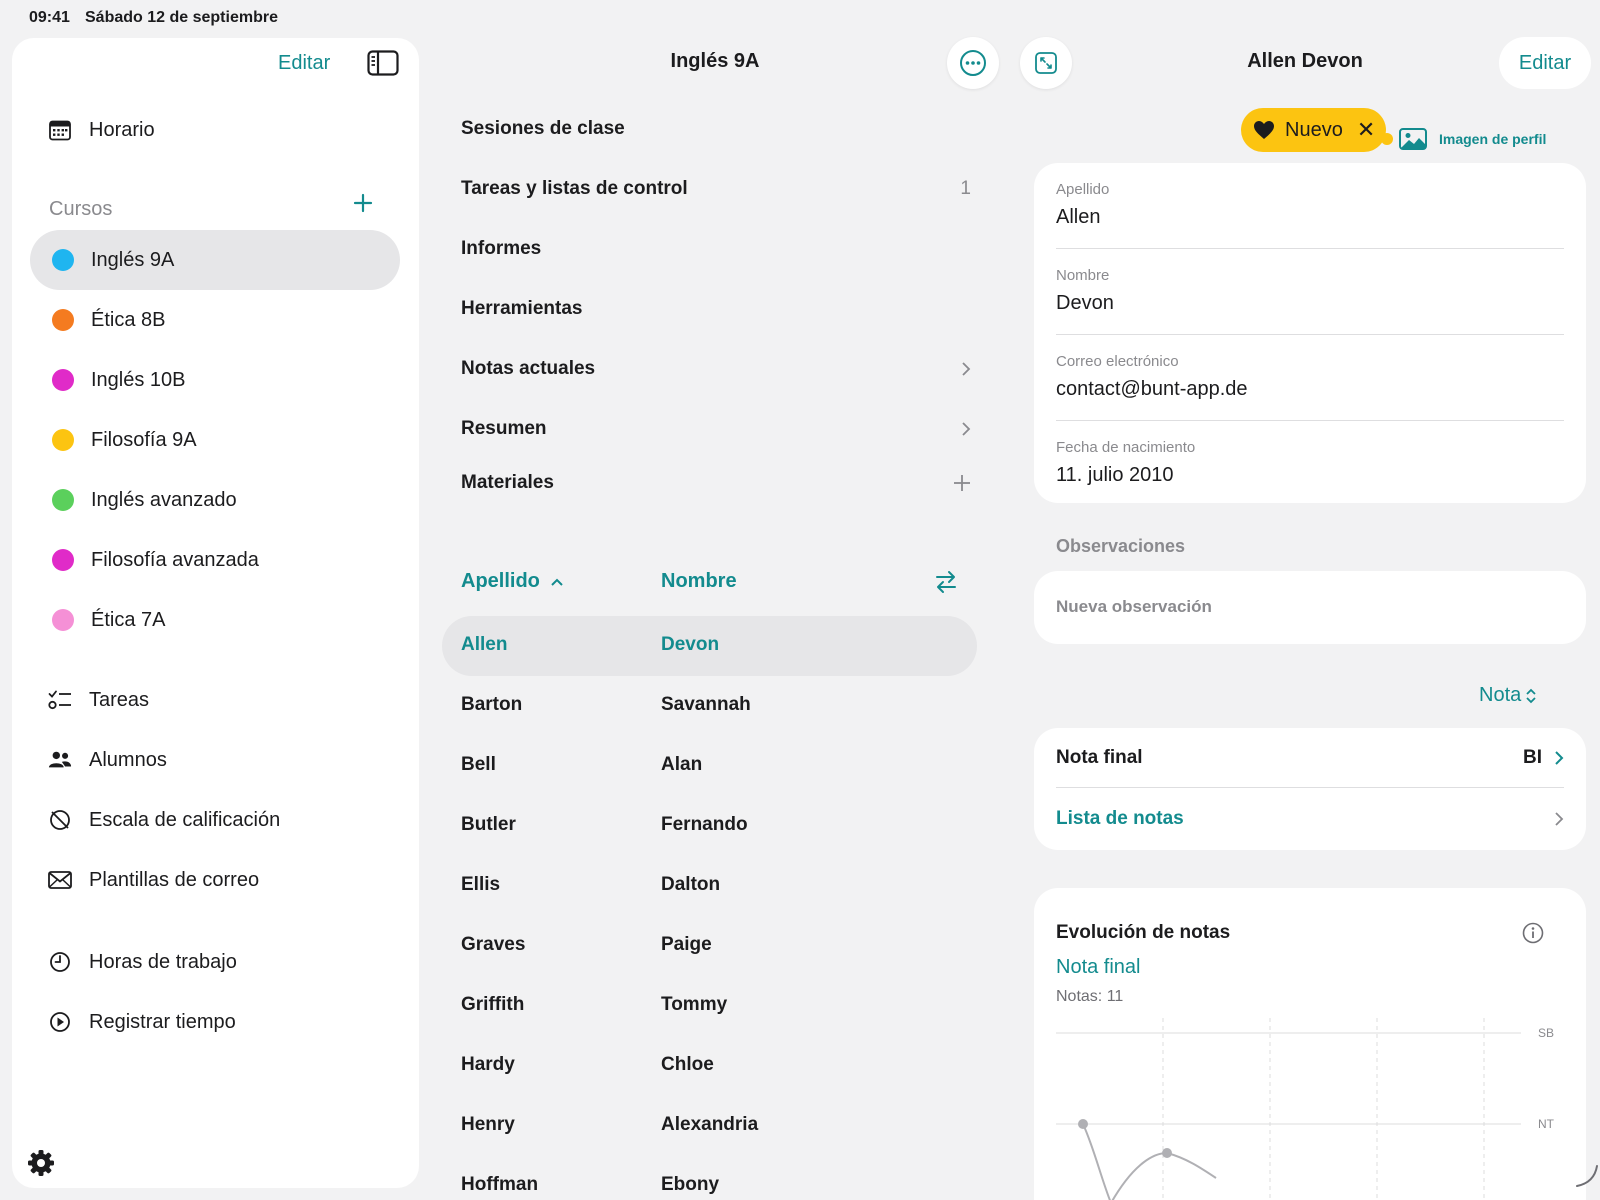 The height and width of the screenshot is (1200, 1600). Describe the element at coordinates (142, 1022) in the screenshot. I see `sidebar-item-track-time: Registrar tiempo` at that location.